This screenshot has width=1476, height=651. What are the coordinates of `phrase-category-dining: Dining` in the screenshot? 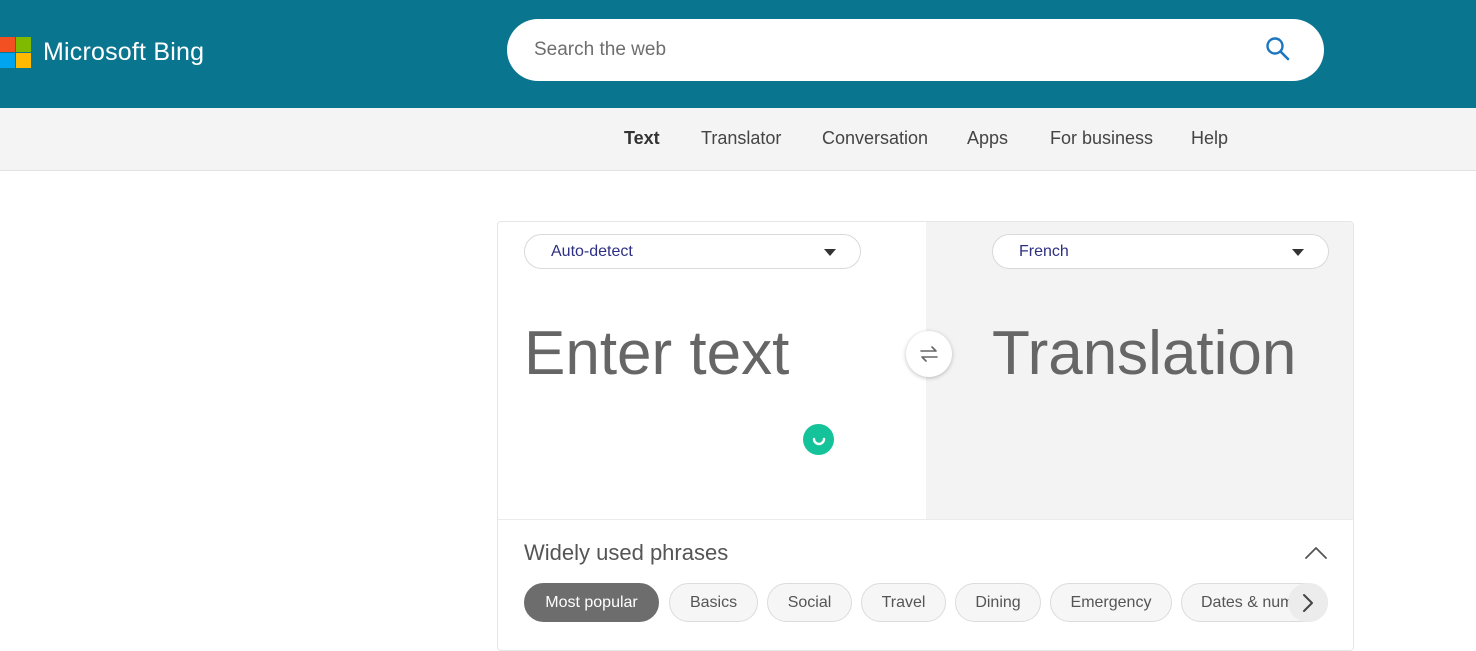 It's located at (998, 602).